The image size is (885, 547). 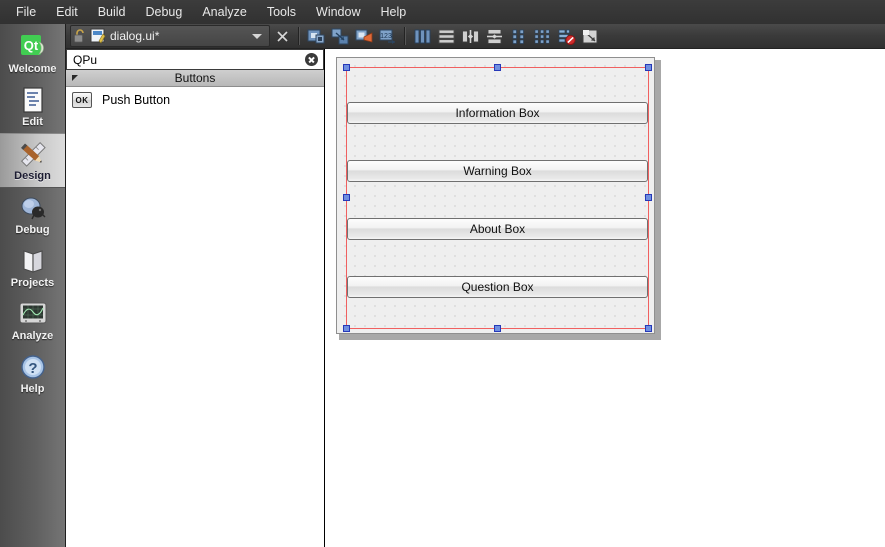 I want to click on widget-filter-row, so click(x=195, y=59).